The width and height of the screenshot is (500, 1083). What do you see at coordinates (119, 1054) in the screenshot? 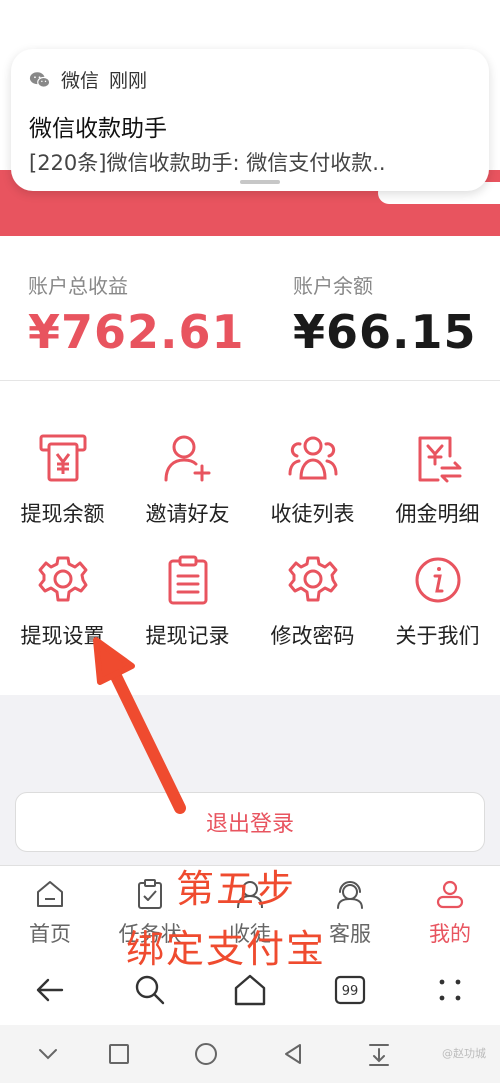
I see `recents-square-icon` at bounding box center [119, 1054].